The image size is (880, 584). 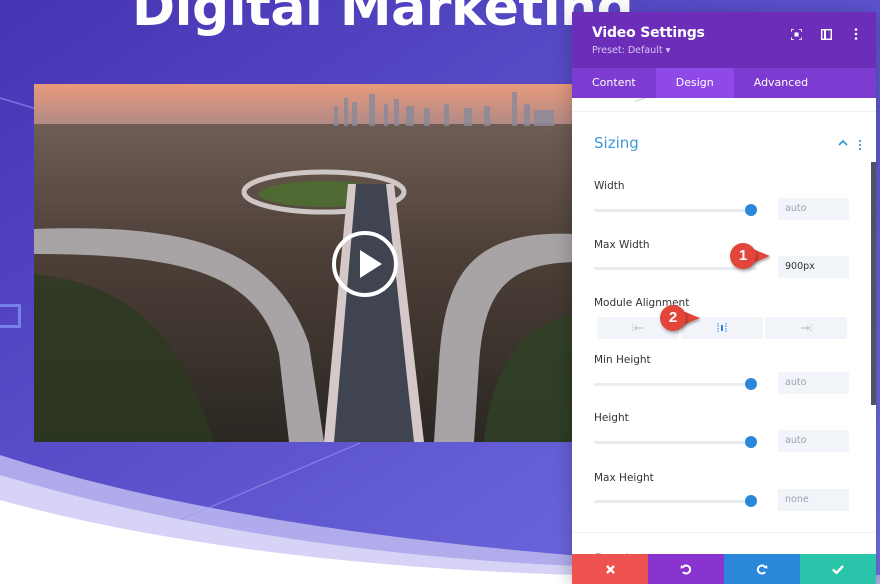 I want to click on width-slider, so click(x=675, y=210).